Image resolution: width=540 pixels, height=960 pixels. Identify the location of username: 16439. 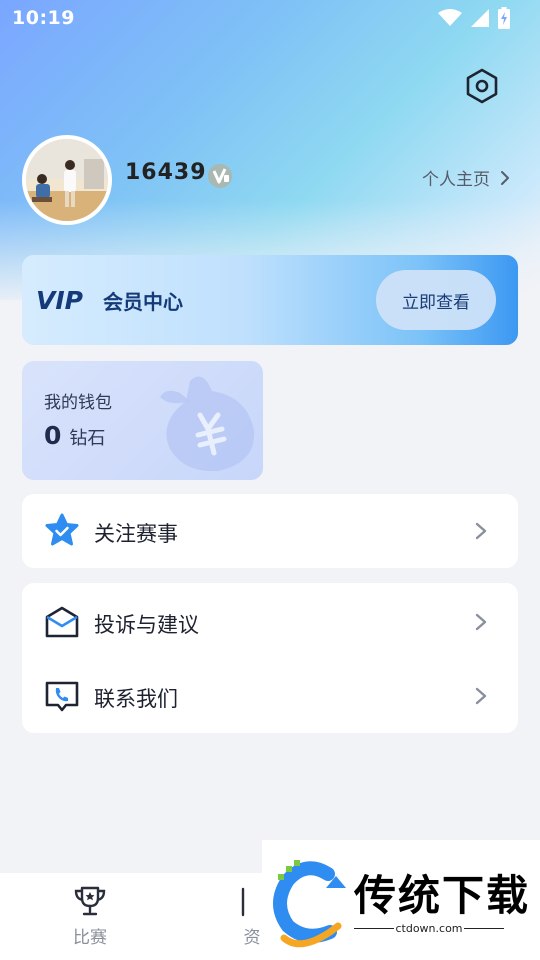
(166, 172).